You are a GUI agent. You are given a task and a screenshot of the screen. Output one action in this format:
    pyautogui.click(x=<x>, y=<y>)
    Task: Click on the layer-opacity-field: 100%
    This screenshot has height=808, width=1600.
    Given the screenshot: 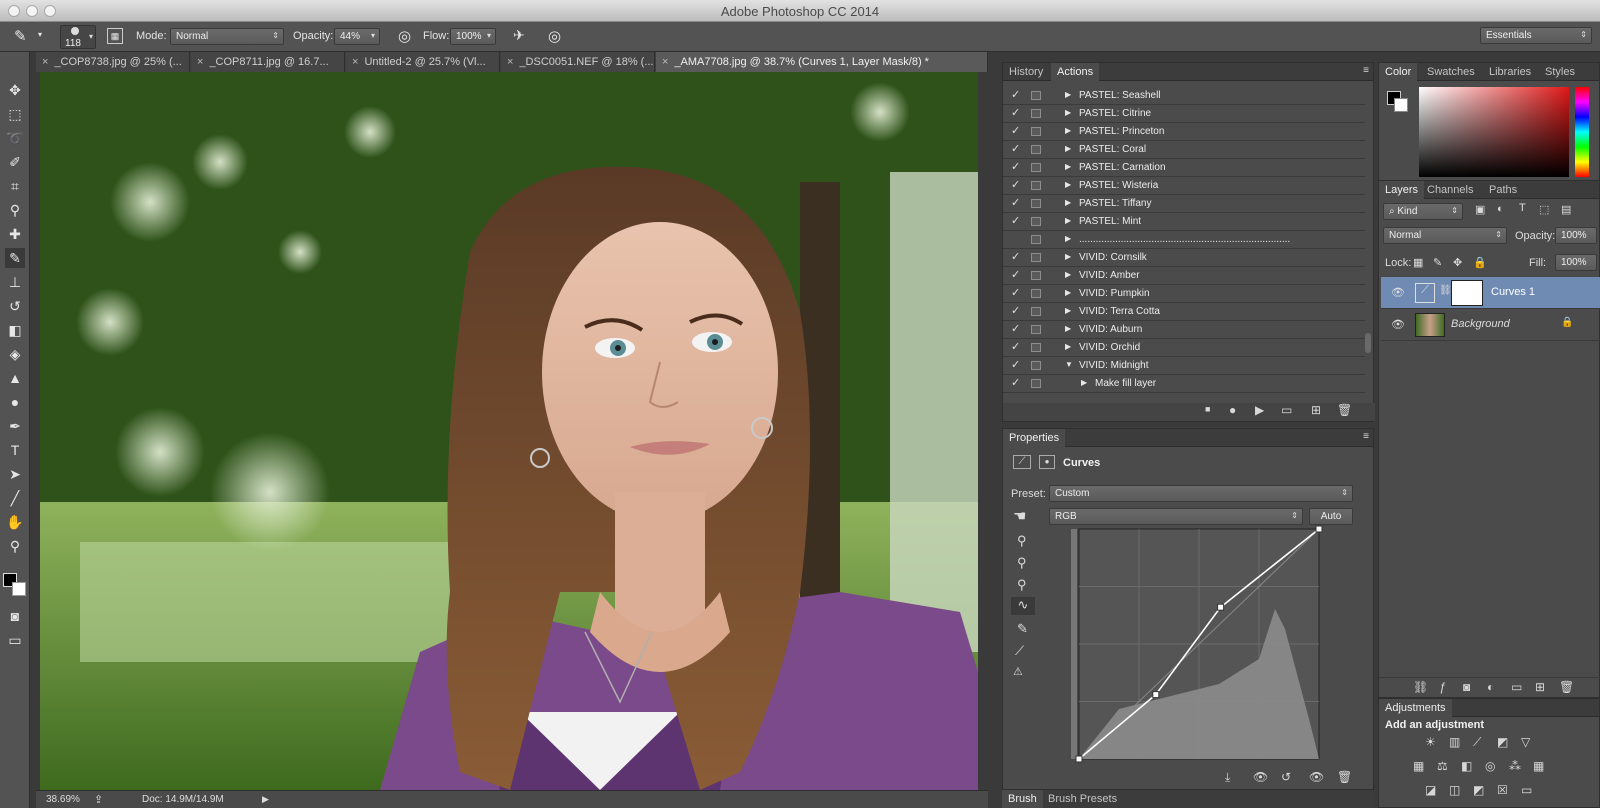 What is the action you would take?
    pyautogui.click(x=1576, y=235)
    